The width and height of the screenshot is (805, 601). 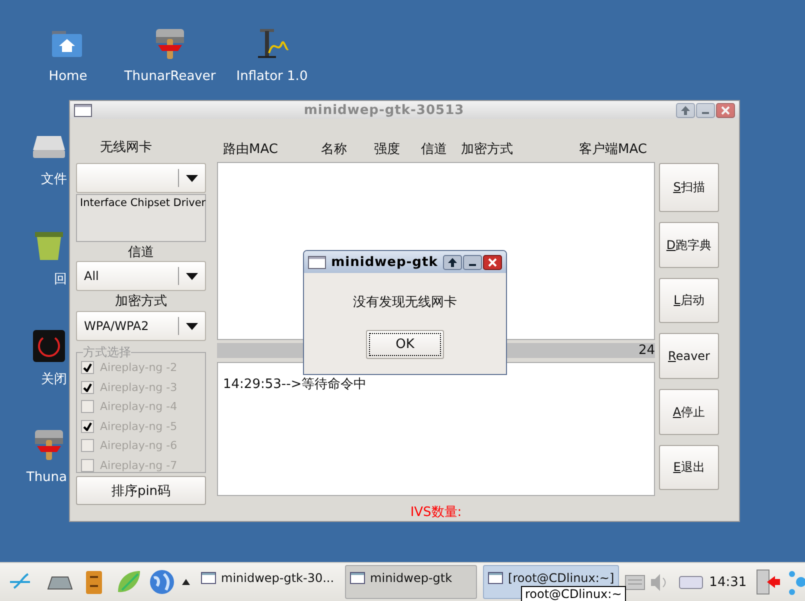 What do you see at coordinates (54, 379) in the screenshot?
I see `icon-label: 关闭` at bounding box center [54, 379].